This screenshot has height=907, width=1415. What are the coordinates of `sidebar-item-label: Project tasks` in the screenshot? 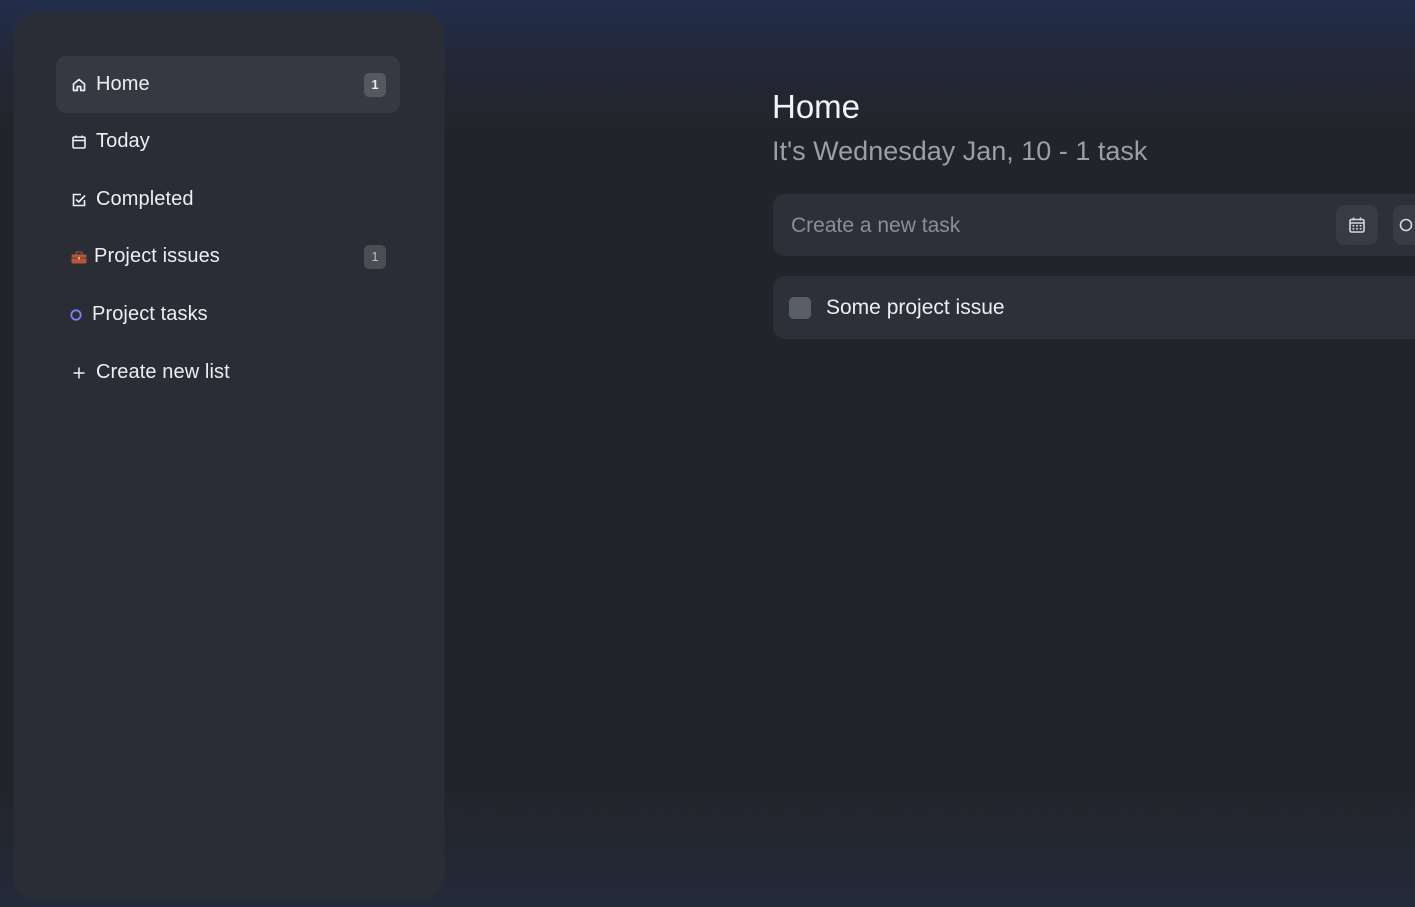 It's located at (150, 314).